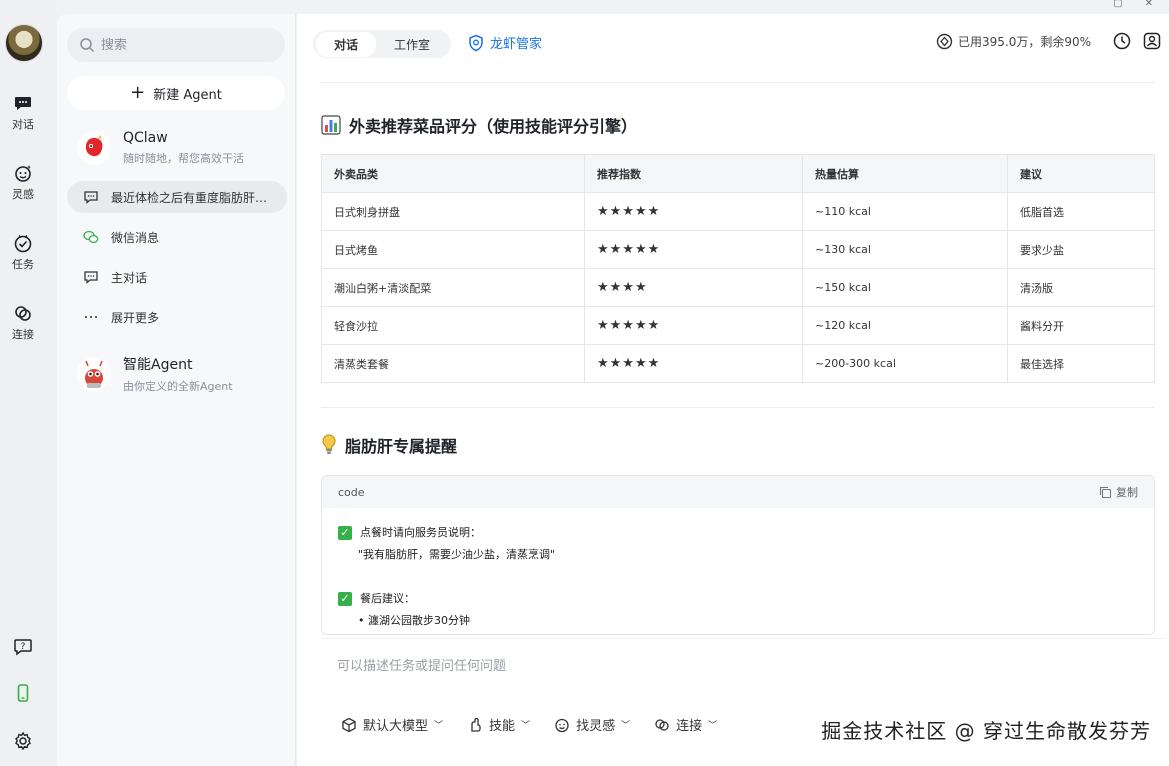  What do you see at coordinates (186, 45) in the screenshot?
I see `search-input` at bounding box center [186, 45].